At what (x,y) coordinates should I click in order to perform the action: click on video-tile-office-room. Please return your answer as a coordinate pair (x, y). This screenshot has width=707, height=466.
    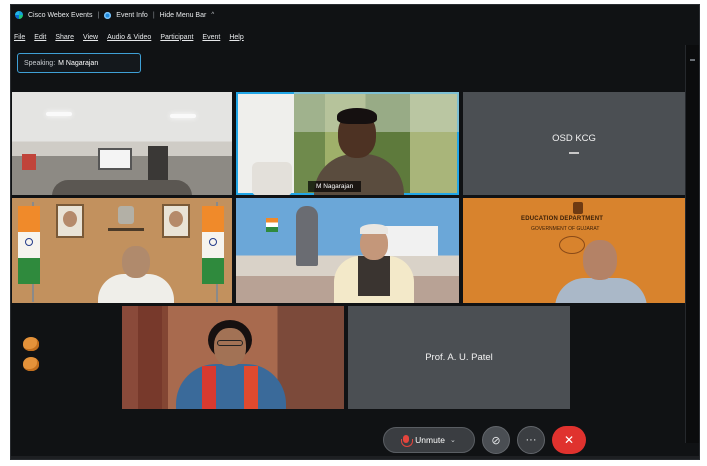
    Looking at the image, I should click on (122, 143).